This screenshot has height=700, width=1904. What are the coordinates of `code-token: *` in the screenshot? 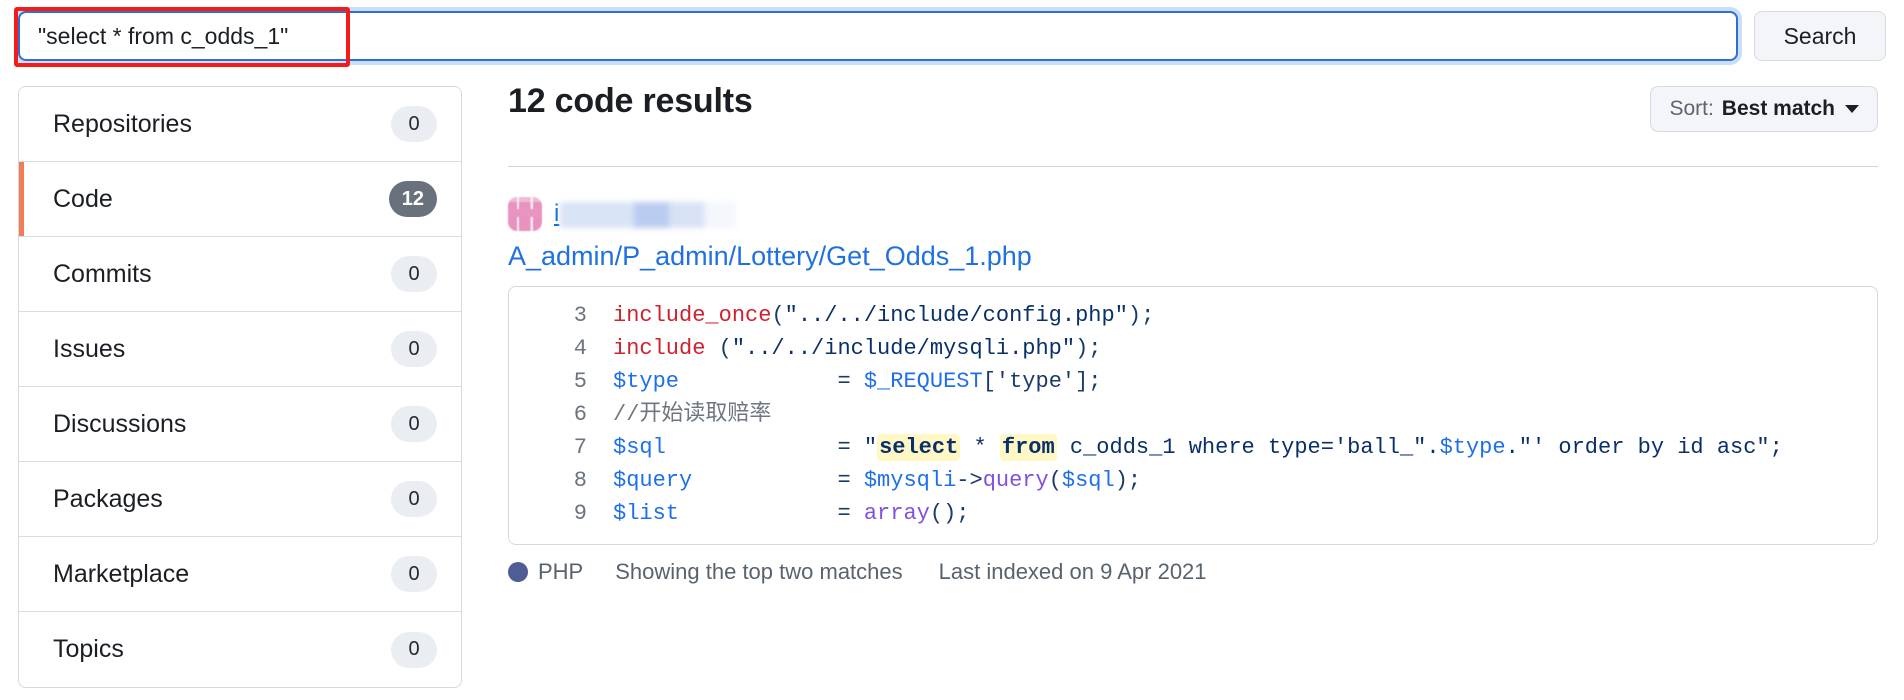 It's located at (980, 447).